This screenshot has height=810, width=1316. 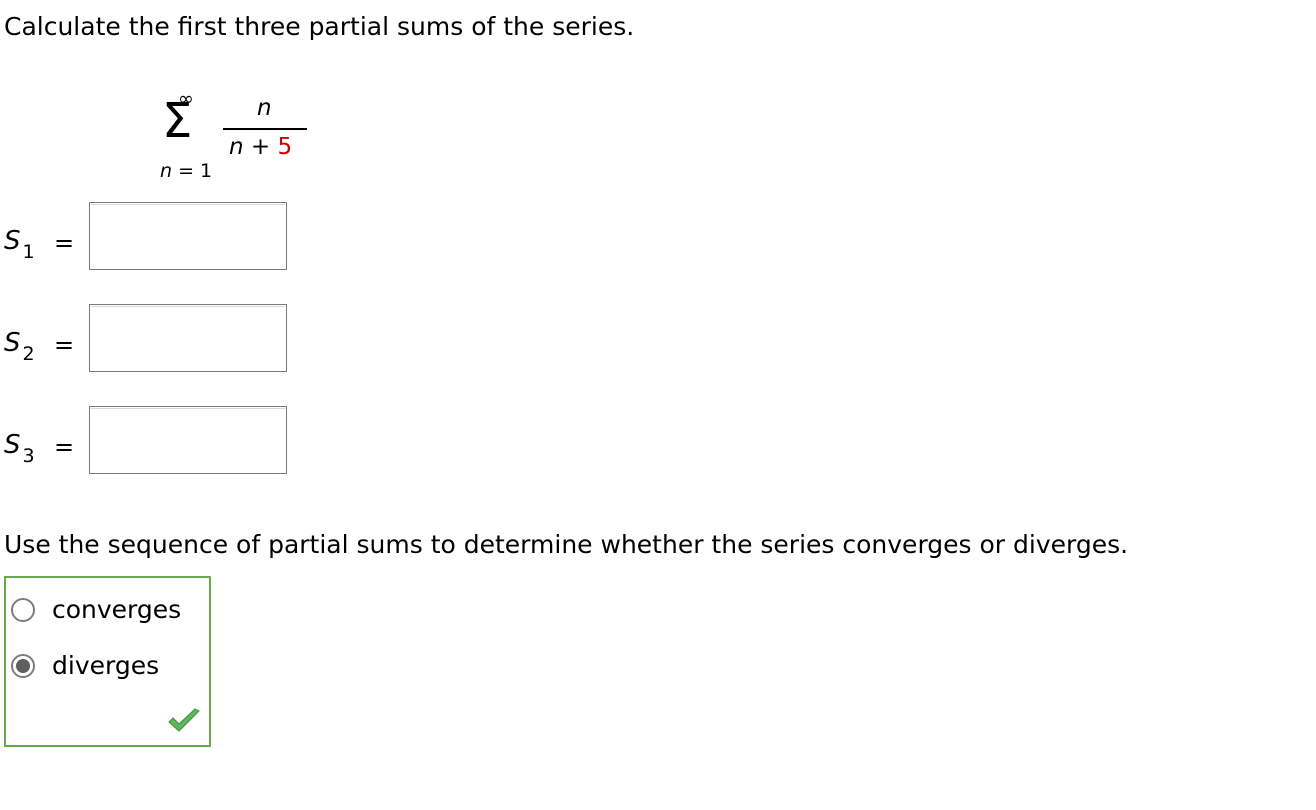 I want to click on check-mark-icon, so click(x=184, y=720).